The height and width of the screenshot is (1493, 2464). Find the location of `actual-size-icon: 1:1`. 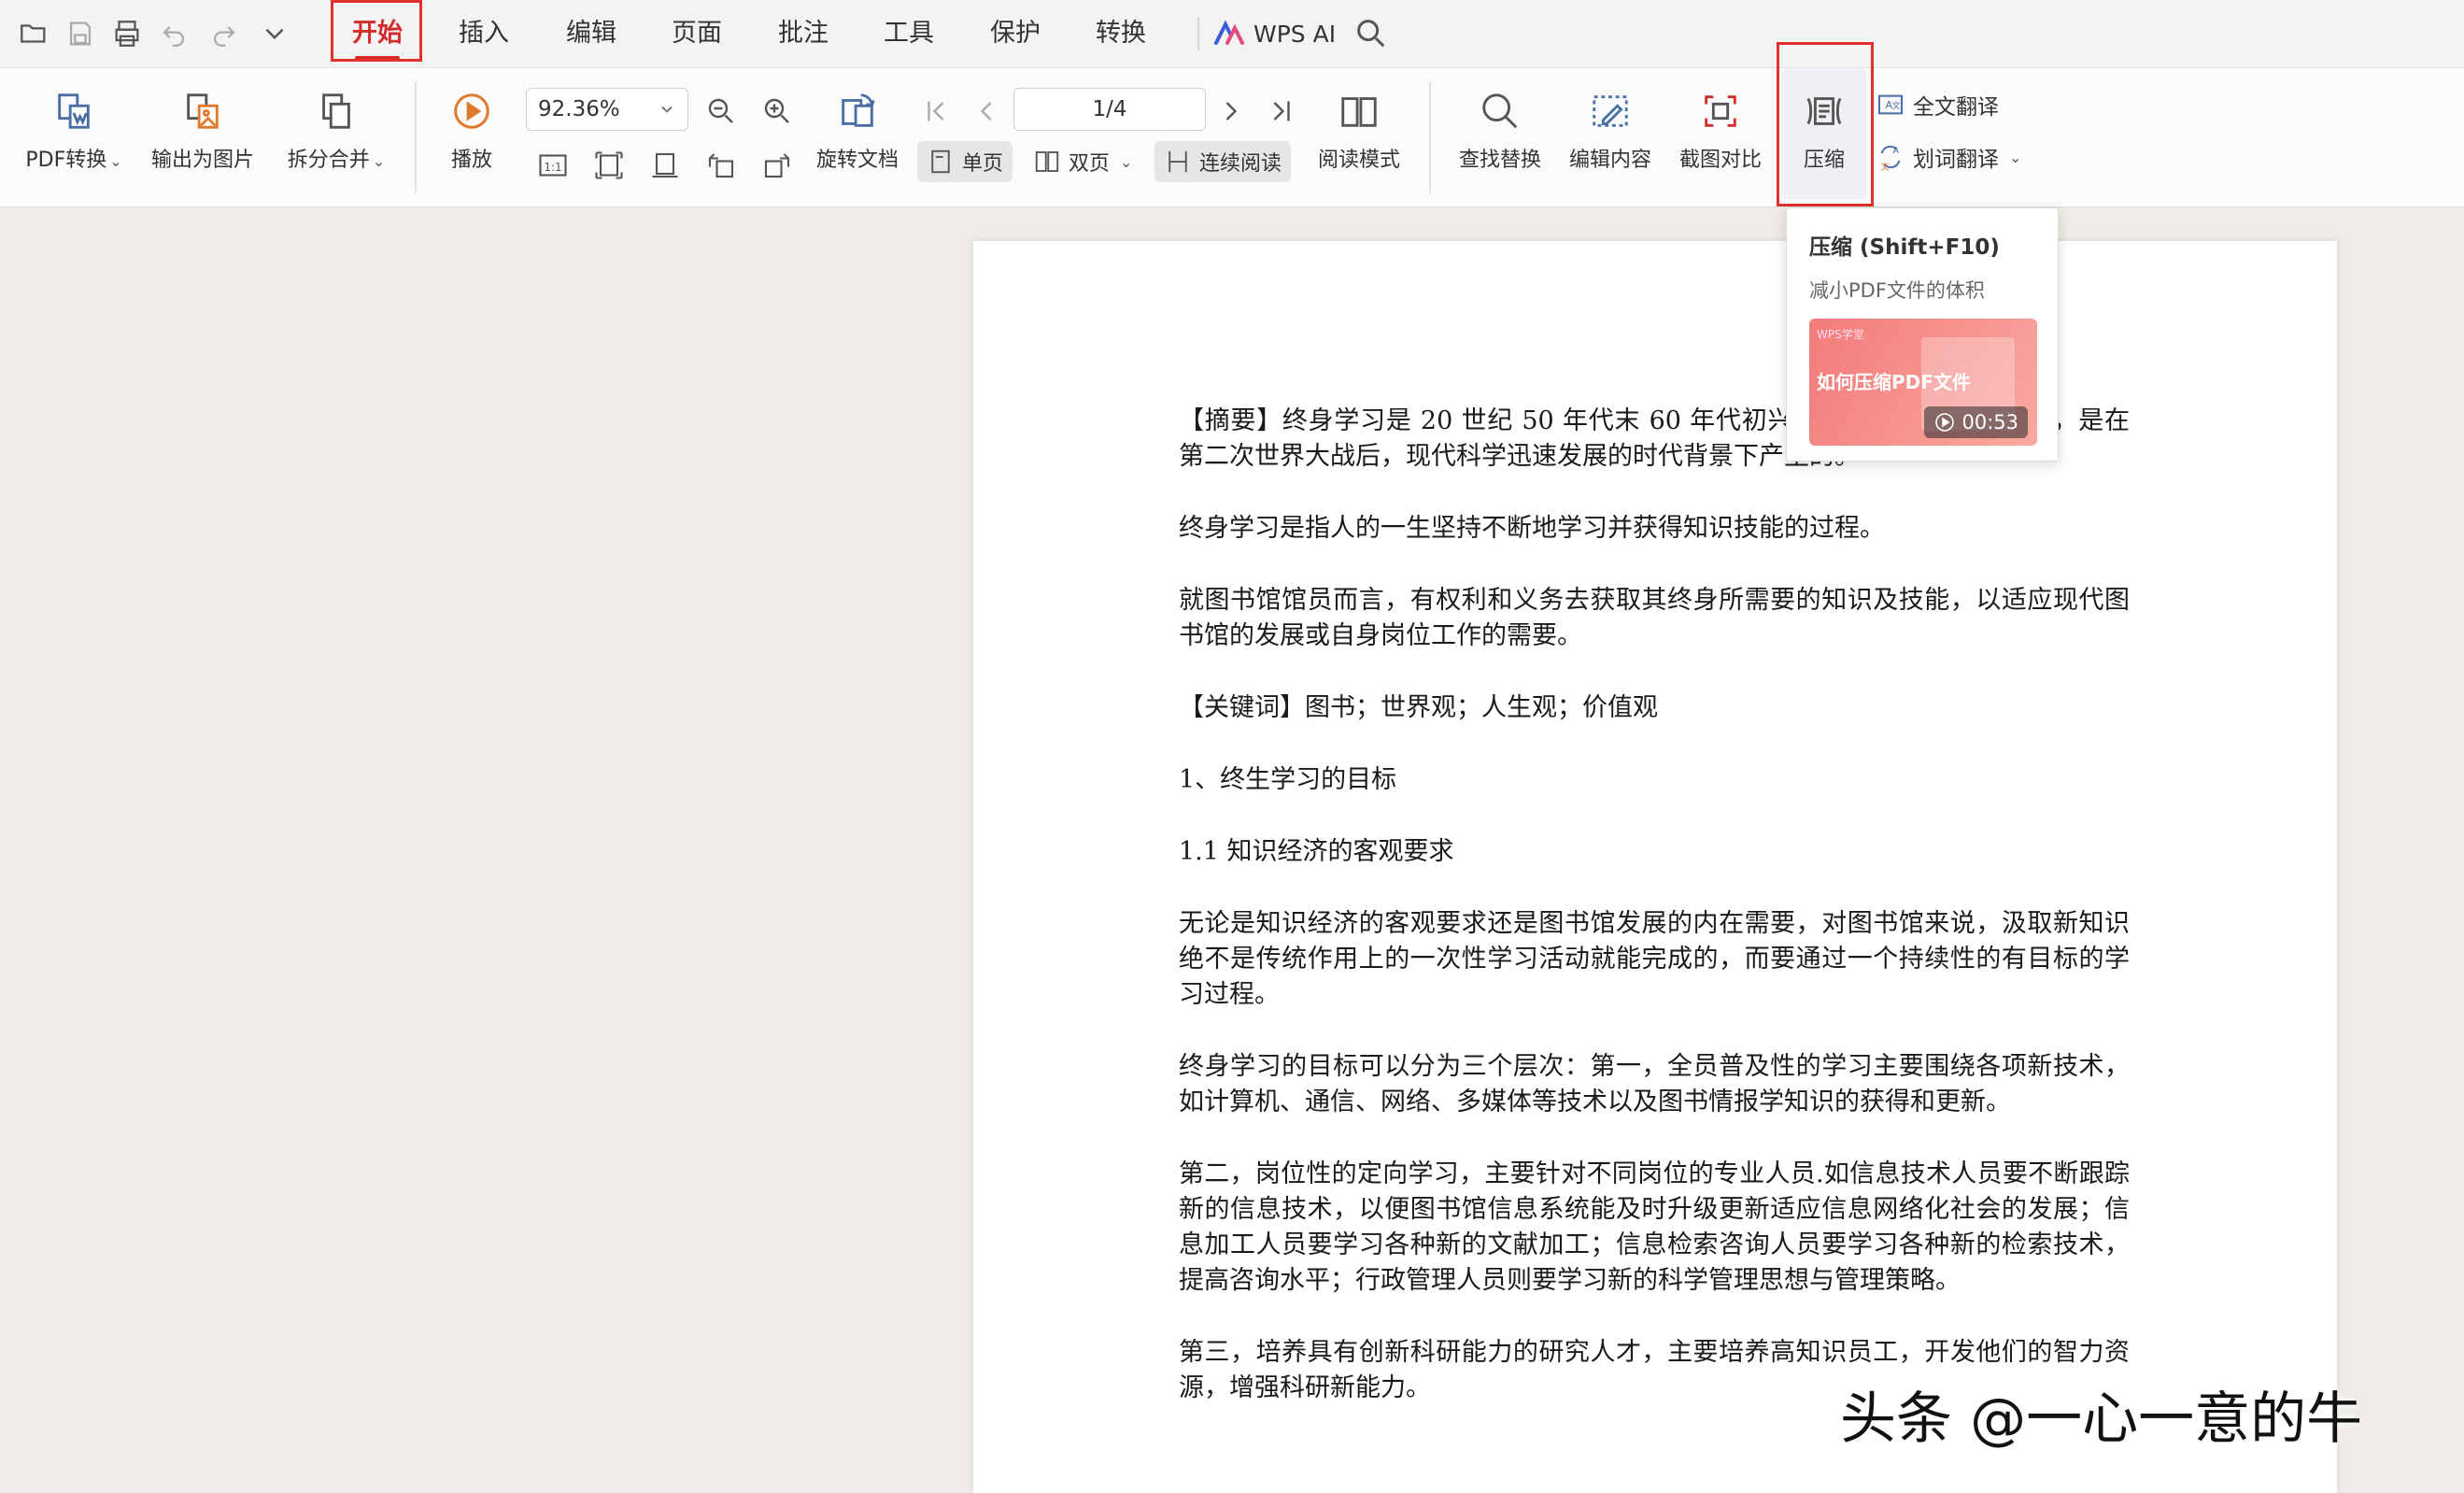

actual-size-icon: 1:1 is located at coordinates (553, 165).